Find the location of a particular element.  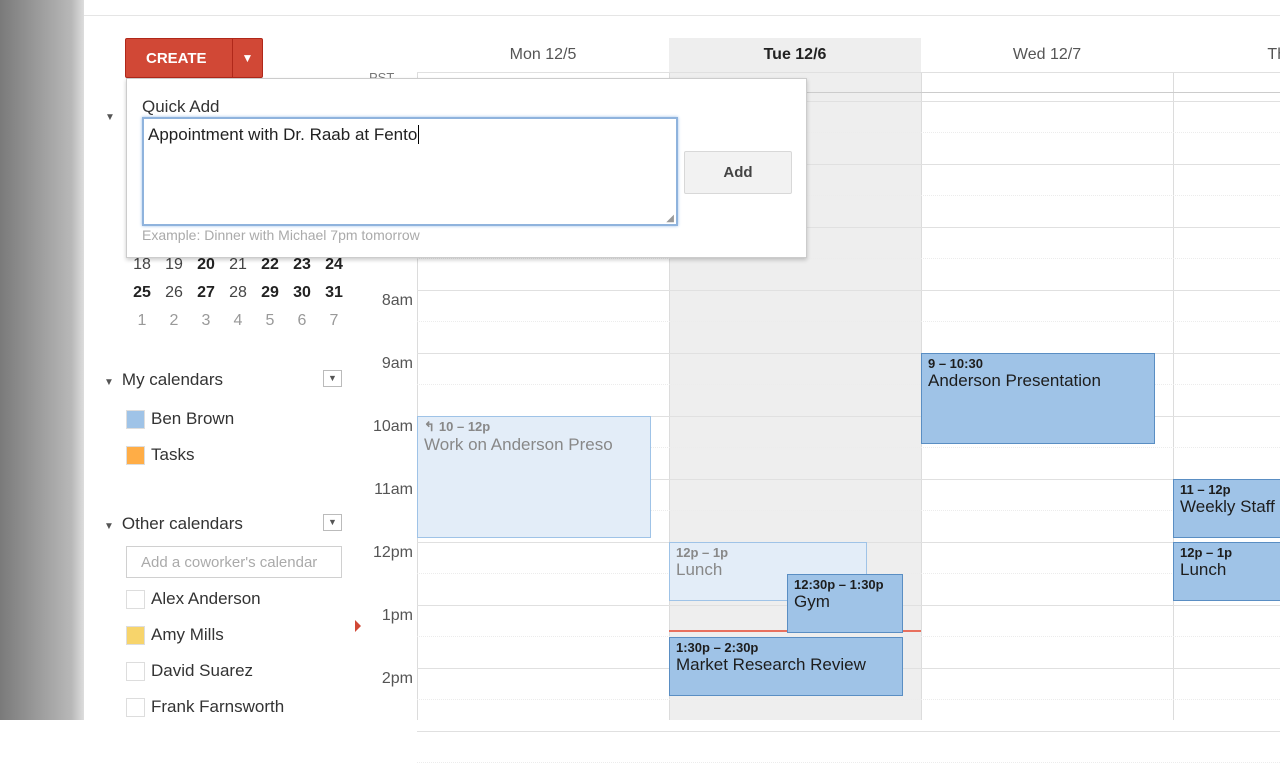

header-divider is located at coordinates (682, 15).